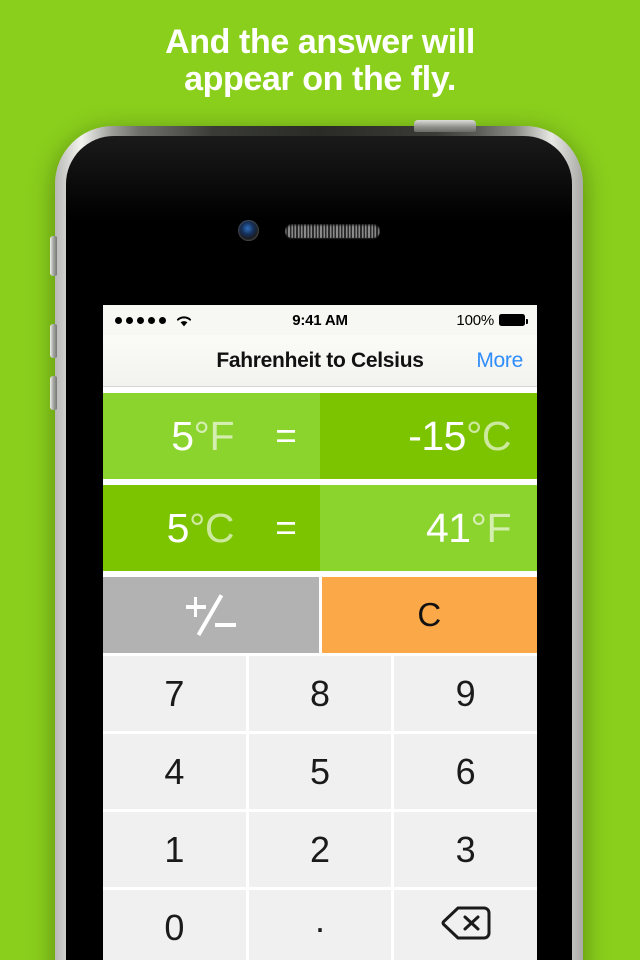  Describe the element at coordinates (53, 341) in the screenshot. I see `volume-up-button` at that location.